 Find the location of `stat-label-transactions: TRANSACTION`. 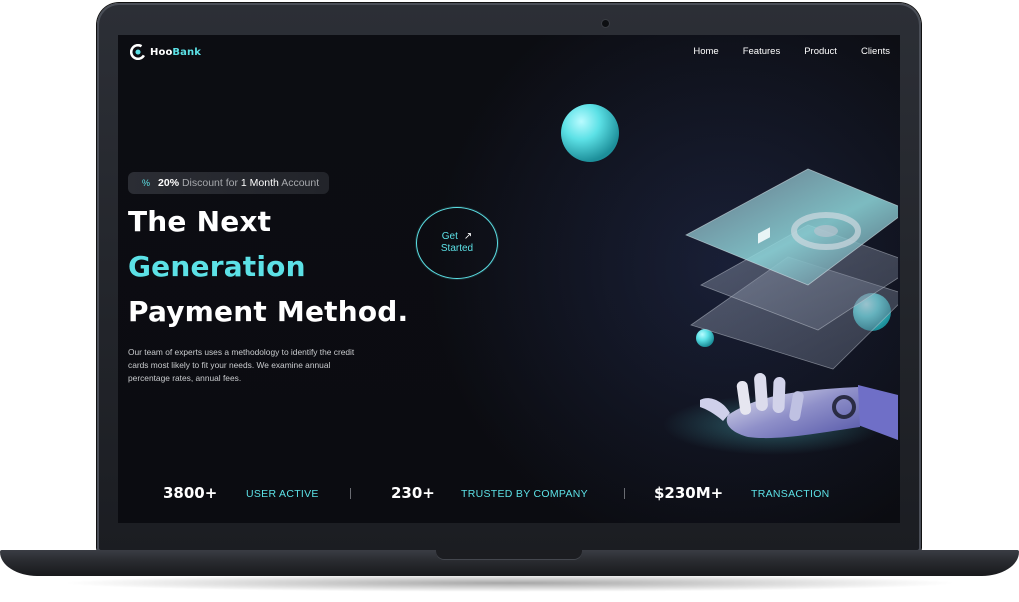

stat-label-transactions: TRANSACTION is located at coordinates (790, 494).